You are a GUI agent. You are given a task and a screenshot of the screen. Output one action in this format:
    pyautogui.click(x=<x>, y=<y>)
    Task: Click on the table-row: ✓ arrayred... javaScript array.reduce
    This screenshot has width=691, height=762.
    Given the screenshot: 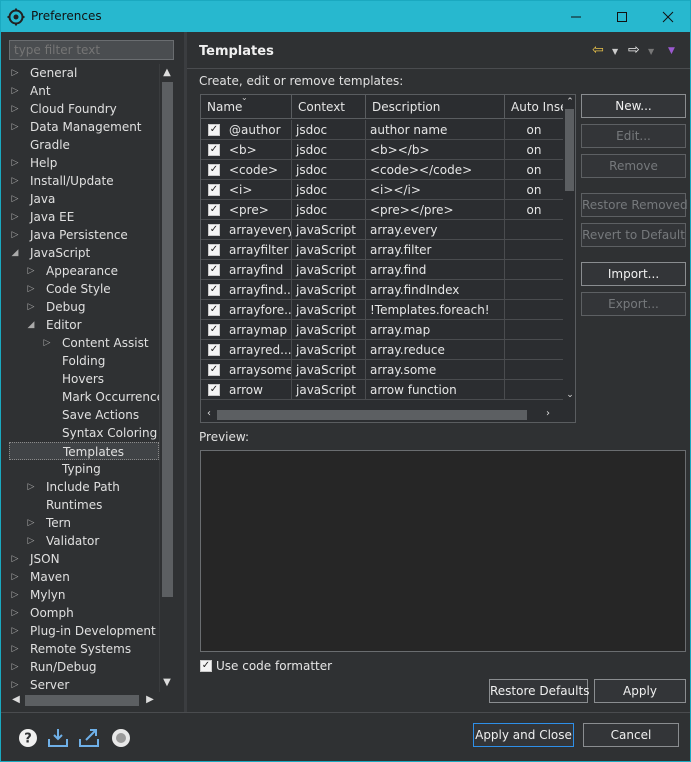 What is the action you would take?
    pyautogui.click(x=382, y=350)
    